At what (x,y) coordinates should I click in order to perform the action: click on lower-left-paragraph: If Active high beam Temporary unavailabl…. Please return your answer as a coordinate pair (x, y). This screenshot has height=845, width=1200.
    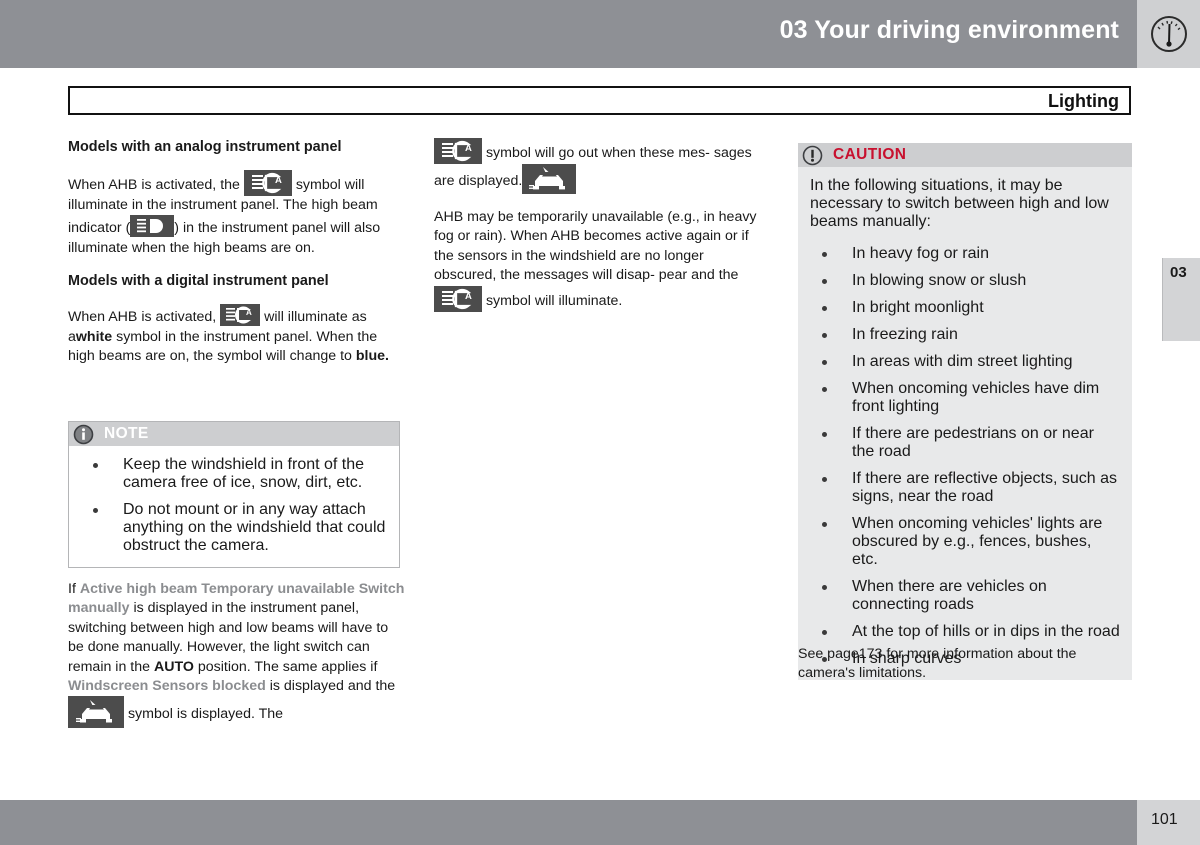
    Looking at the image, I should click on (237, 654).